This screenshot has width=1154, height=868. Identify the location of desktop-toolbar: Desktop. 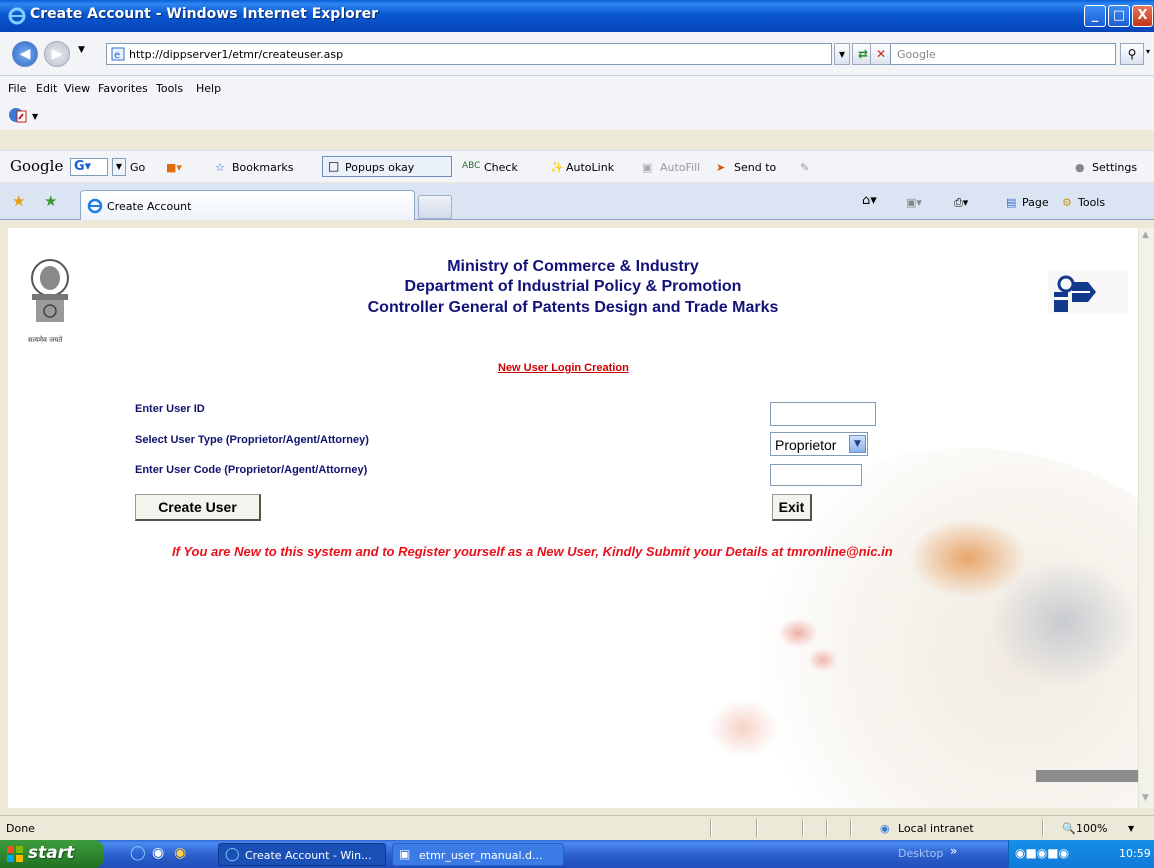
(920, 853).